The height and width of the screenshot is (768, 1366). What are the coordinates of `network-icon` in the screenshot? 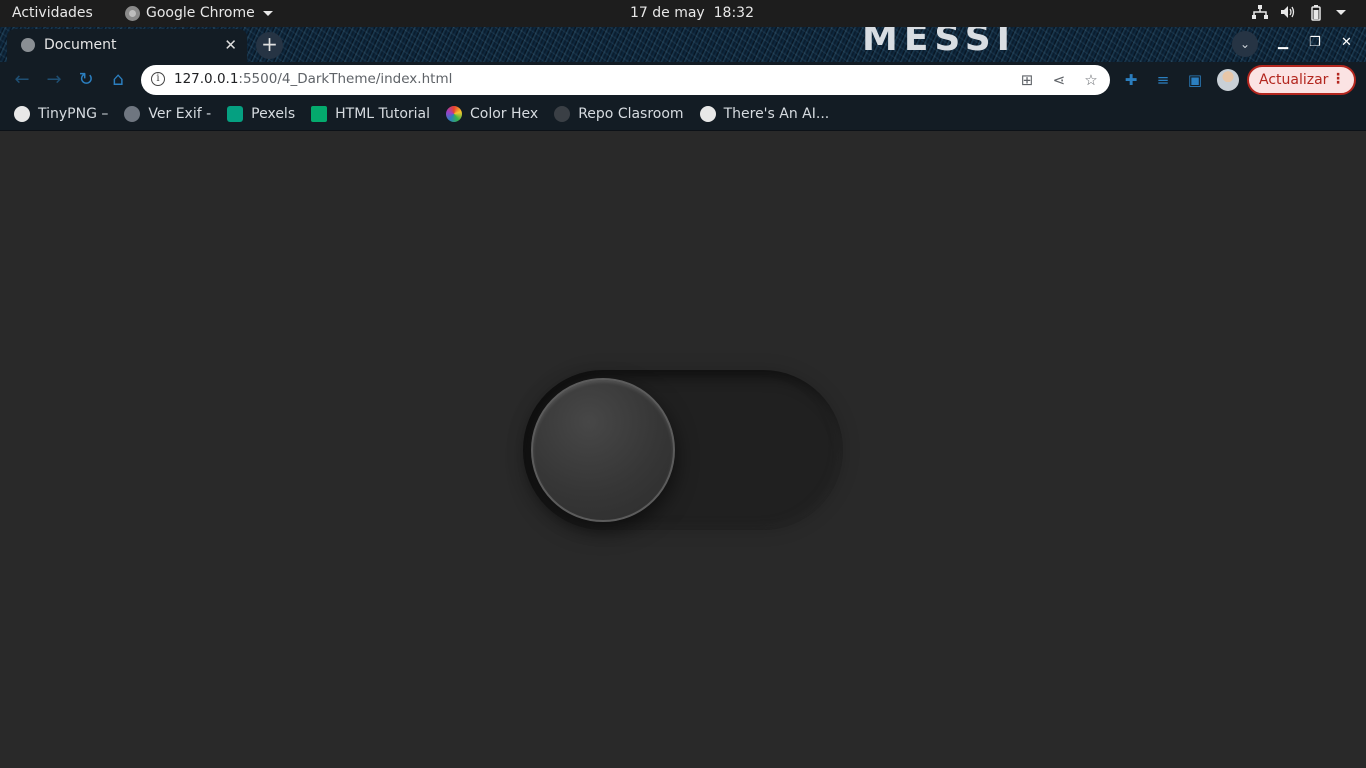 It's located at (1260, 12).